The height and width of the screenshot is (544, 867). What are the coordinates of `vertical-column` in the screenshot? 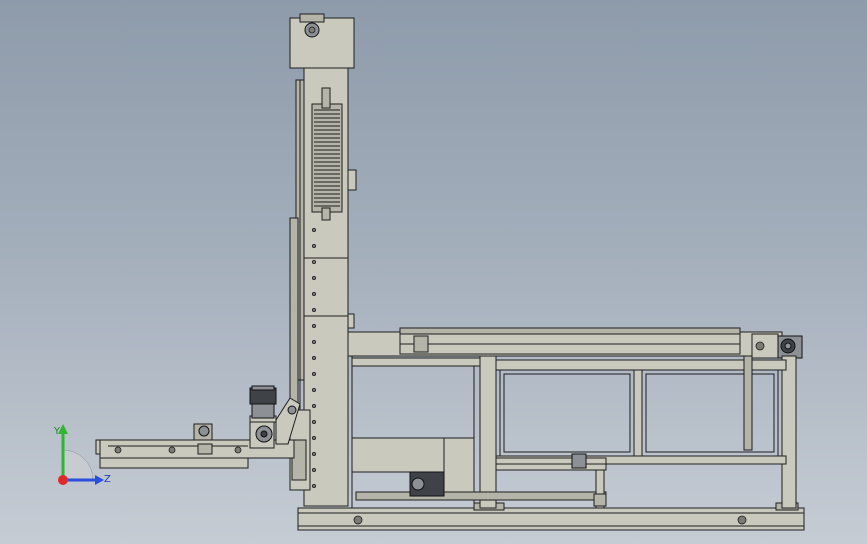 It's located at (323, 260).